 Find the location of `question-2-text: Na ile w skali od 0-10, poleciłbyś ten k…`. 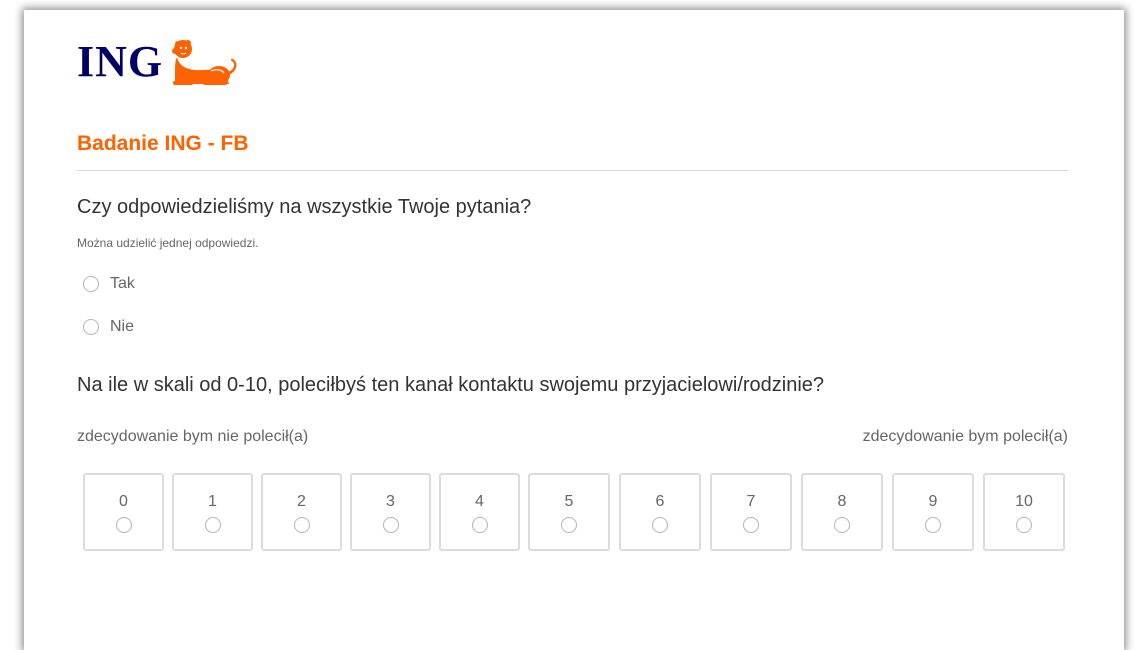

question-2-text: Na ile w skali od 0-10, poleciłbyś ten k… is located at coordinates (451, 385).